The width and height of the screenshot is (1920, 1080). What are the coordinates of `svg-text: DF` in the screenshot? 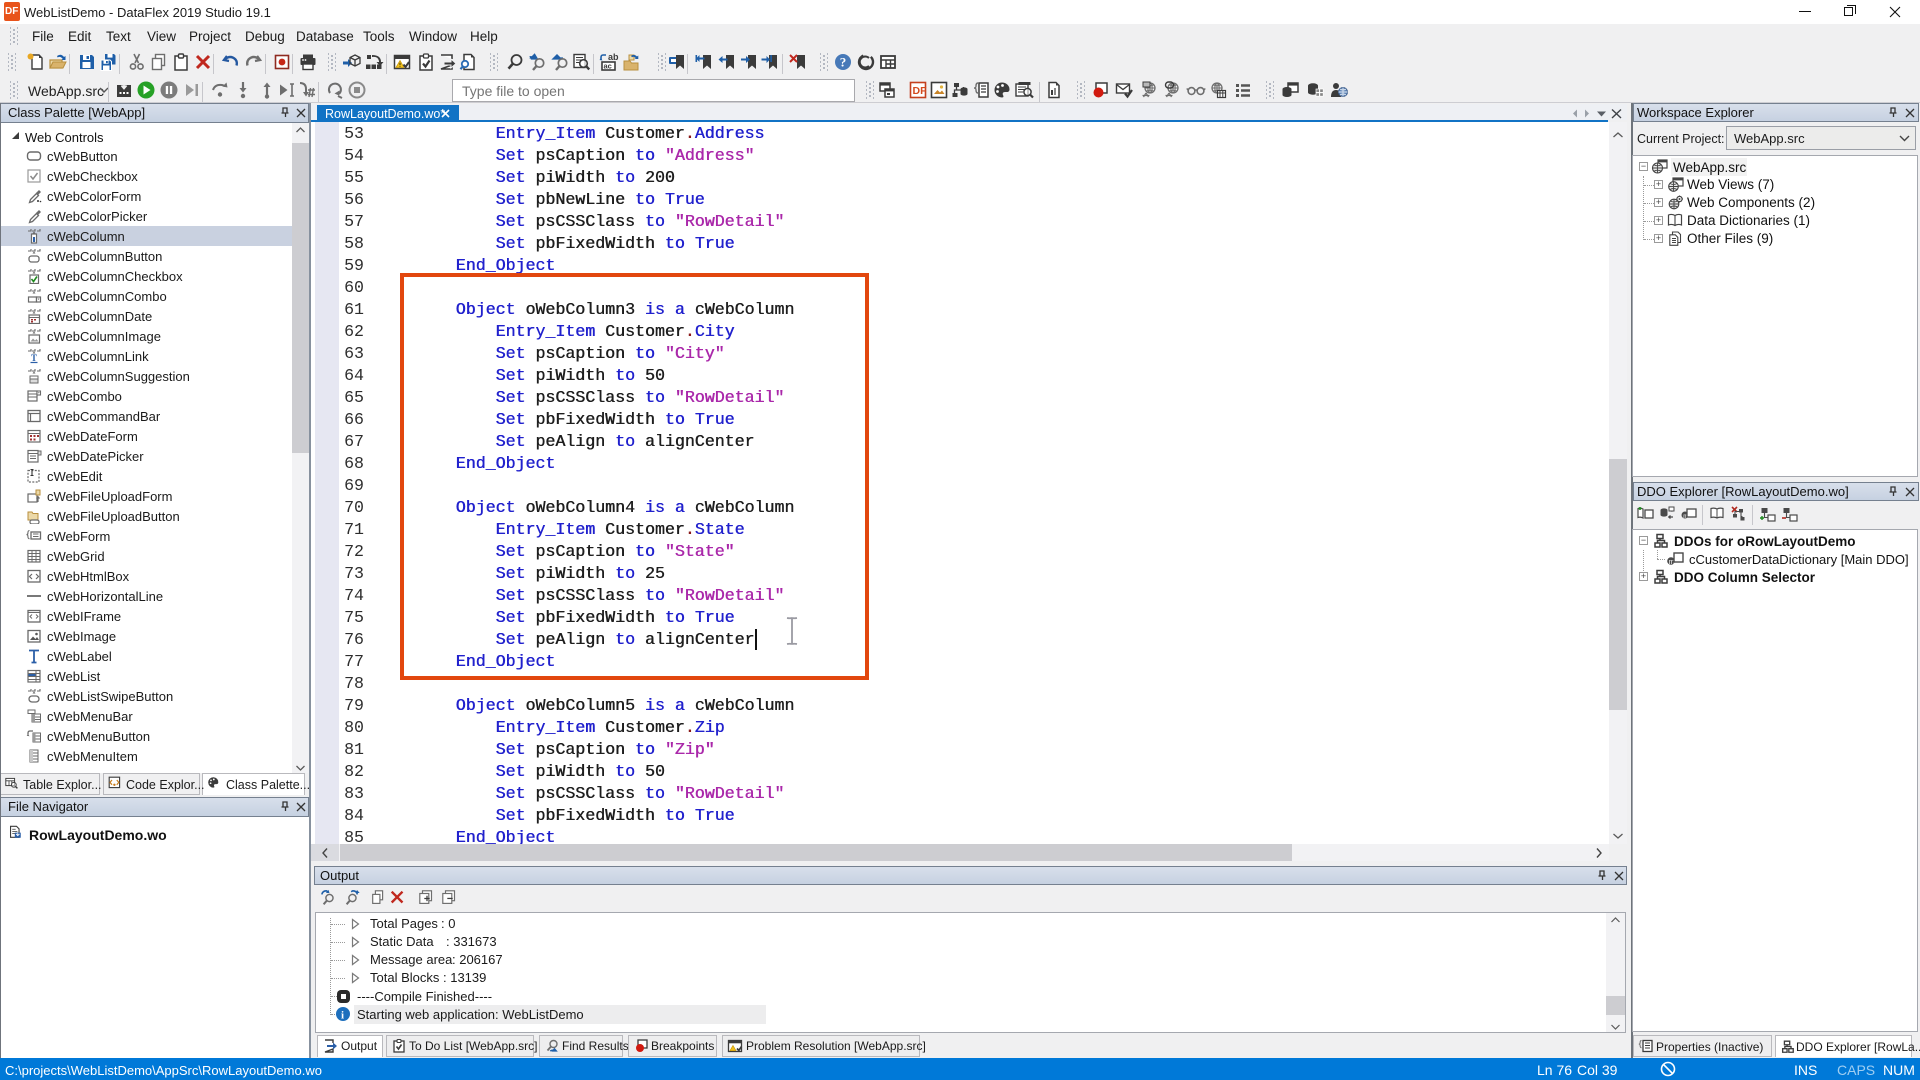 It's located at (920, 91).